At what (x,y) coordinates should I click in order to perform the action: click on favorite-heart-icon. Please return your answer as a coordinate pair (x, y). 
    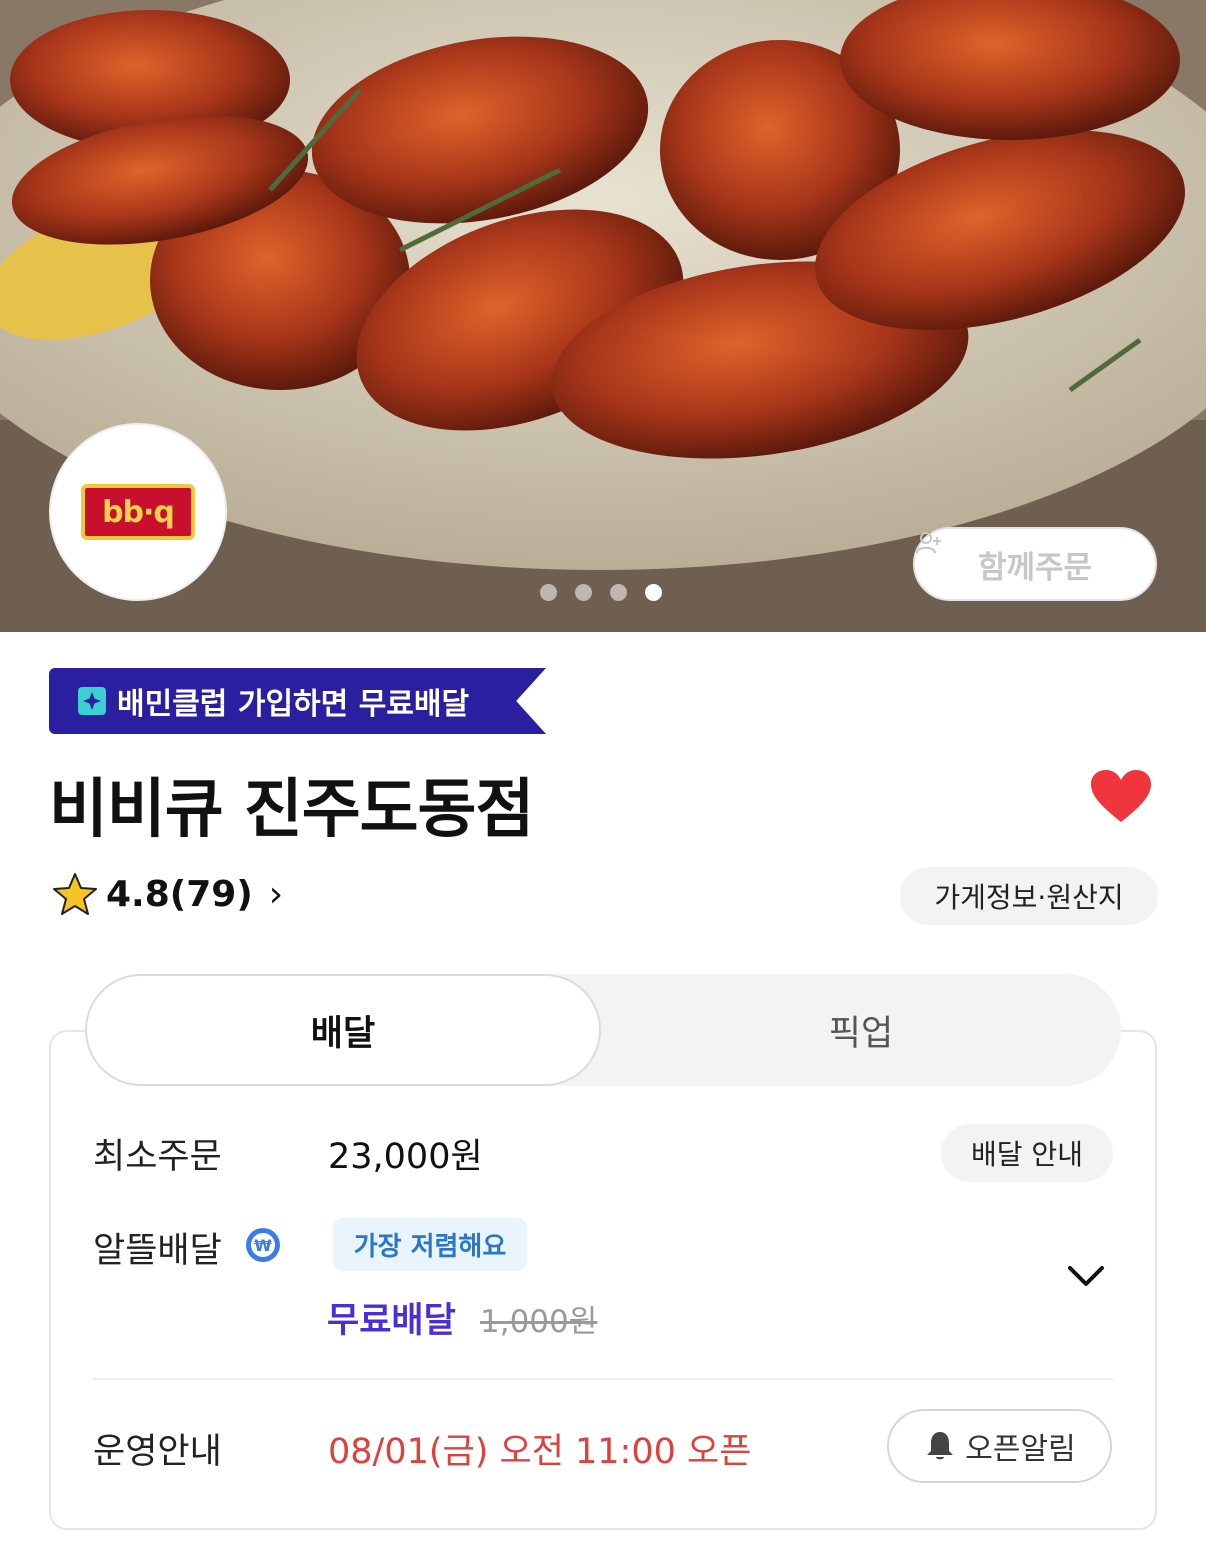
    Looking at the image, I should click on (1121, 797).